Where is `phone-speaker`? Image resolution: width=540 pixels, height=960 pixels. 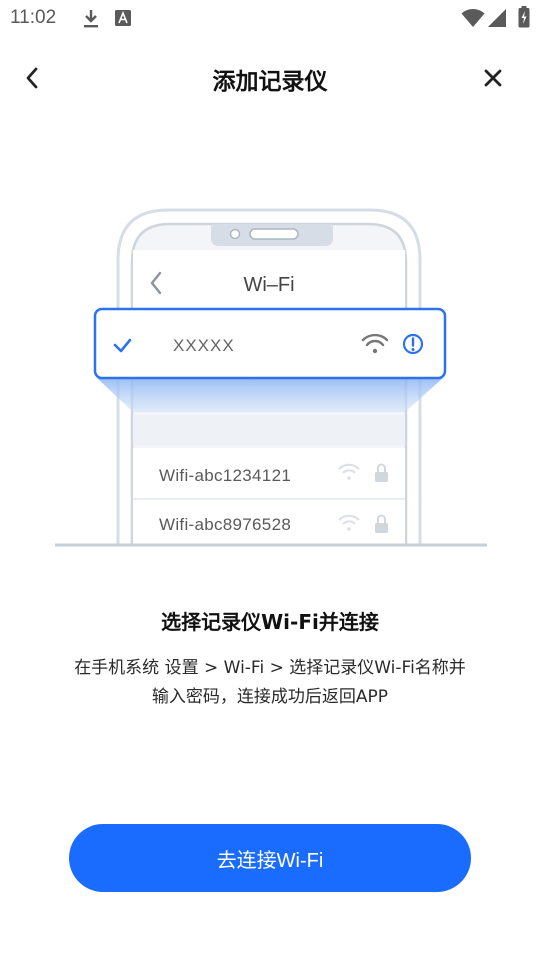
phone-speaker is located at coordinates (274, 234).